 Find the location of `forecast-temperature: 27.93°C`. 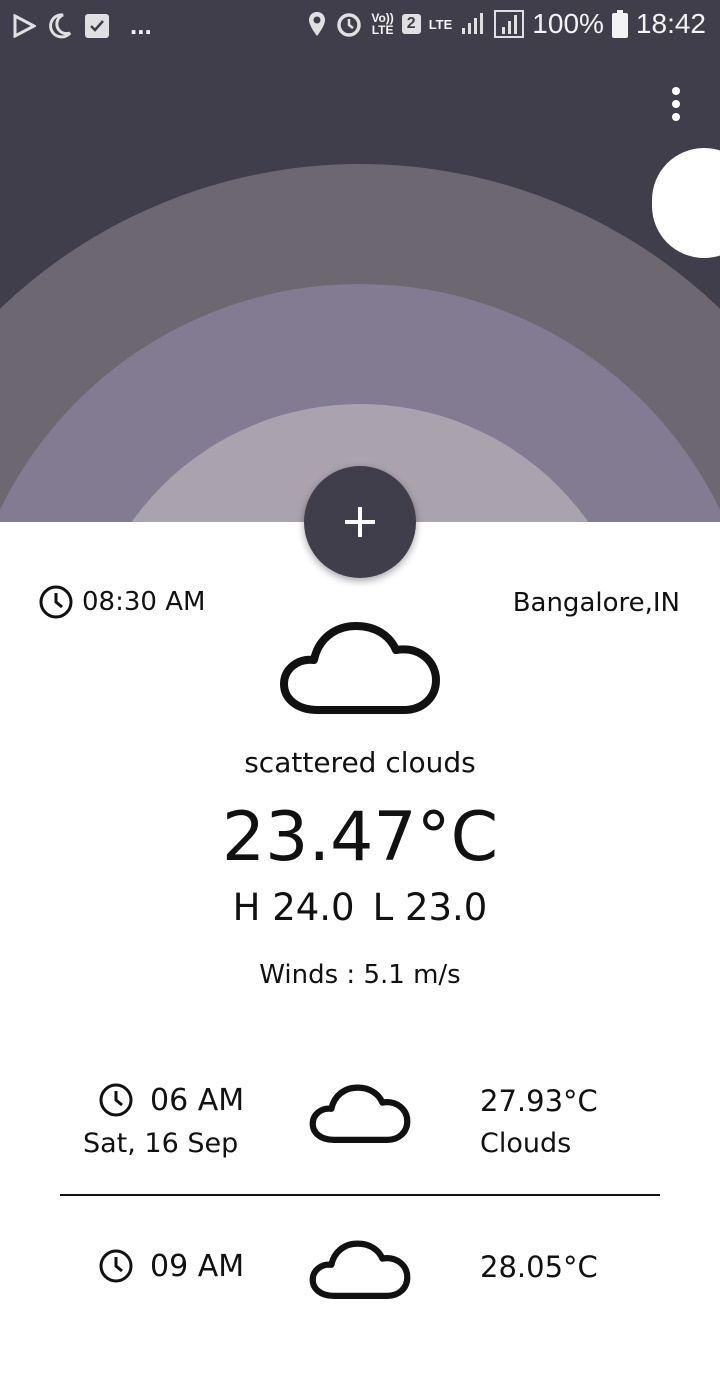

forecast-temperature: 27.93°C is located at coordinates (539, 1101).